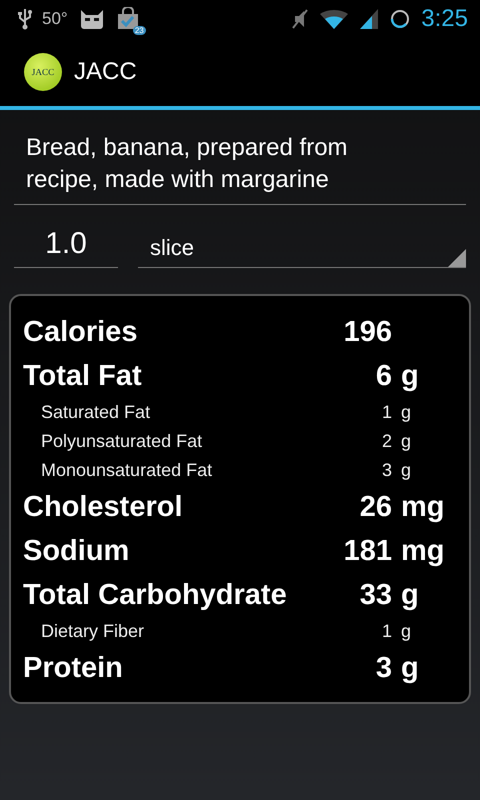  I want to click on nutrient-label: Sodium, so click(76, 551).